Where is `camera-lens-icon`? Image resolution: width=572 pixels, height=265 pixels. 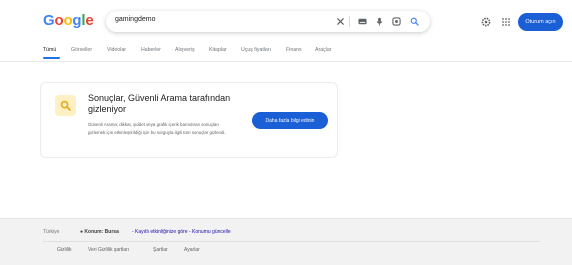 camera-lens-icon is located at coordinates (396, 21).